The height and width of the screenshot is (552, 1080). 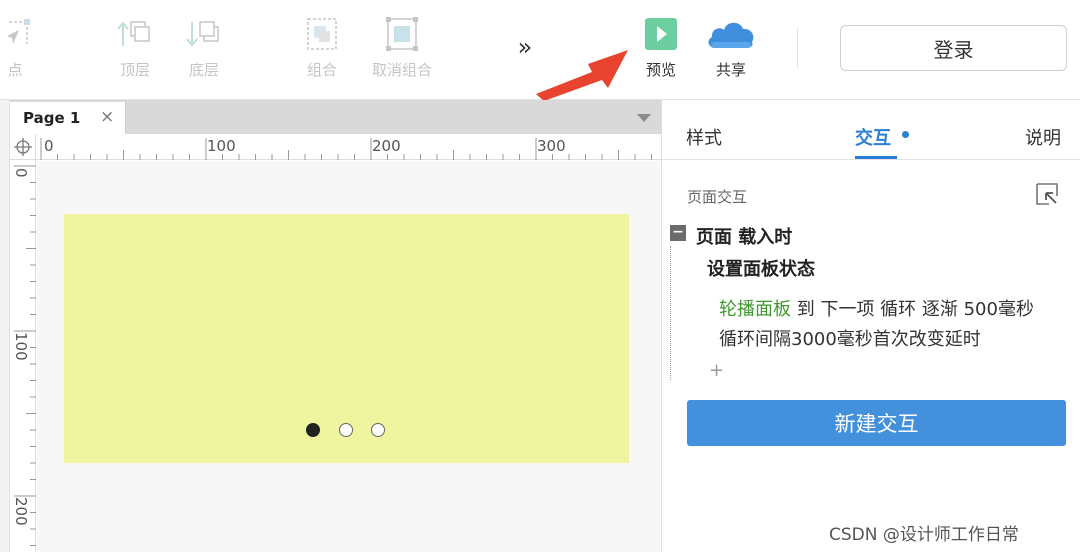 I want to click on point-button: 点, so click(x=25, y=52).